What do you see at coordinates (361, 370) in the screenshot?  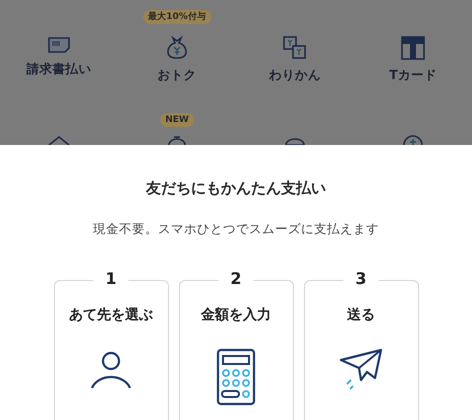 I see `paper-plane-icon` at bounding box center [361, 370].